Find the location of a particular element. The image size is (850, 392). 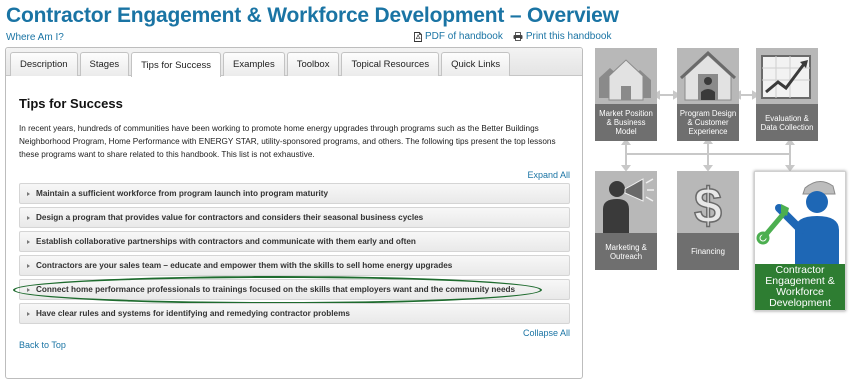

pdf-link-label: PDF of handbook is located at coordinates (464, 36).